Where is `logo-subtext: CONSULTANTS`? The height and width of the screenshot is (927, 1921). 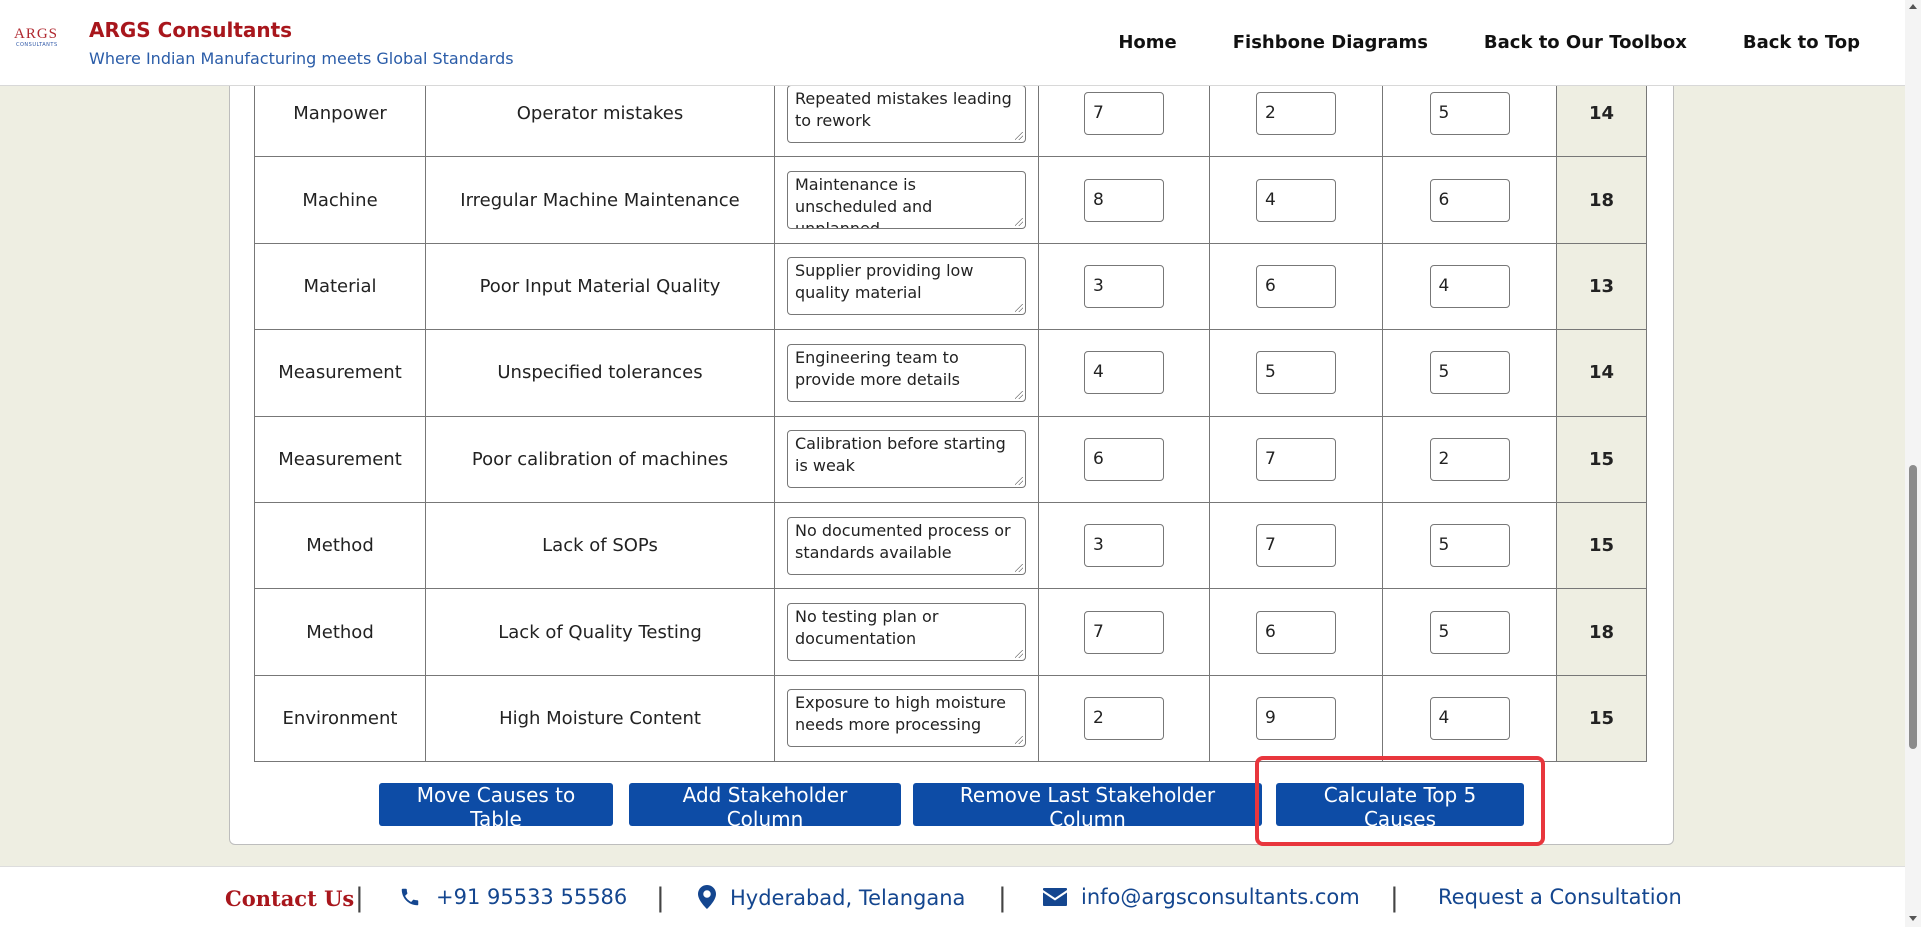 logo-subtext: CONSULTANTS is located at coordinates (37, 45).